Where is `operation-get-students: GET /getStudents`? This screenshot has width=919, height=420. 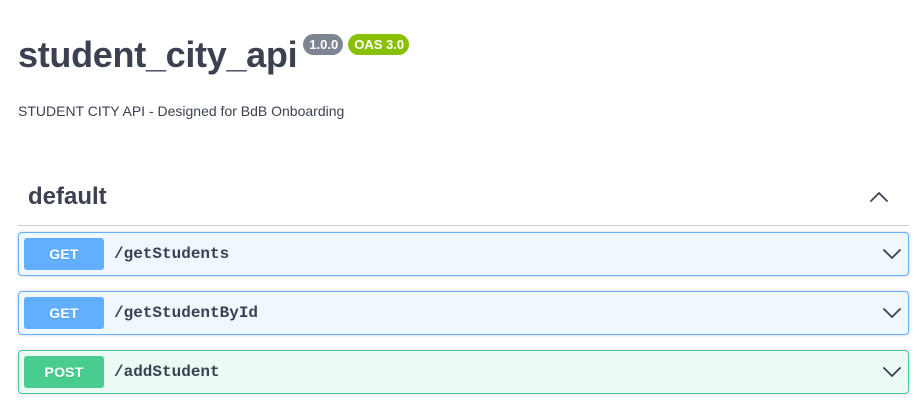
operation-get-students: GET /getStudents is located at coordinates (463, 254).